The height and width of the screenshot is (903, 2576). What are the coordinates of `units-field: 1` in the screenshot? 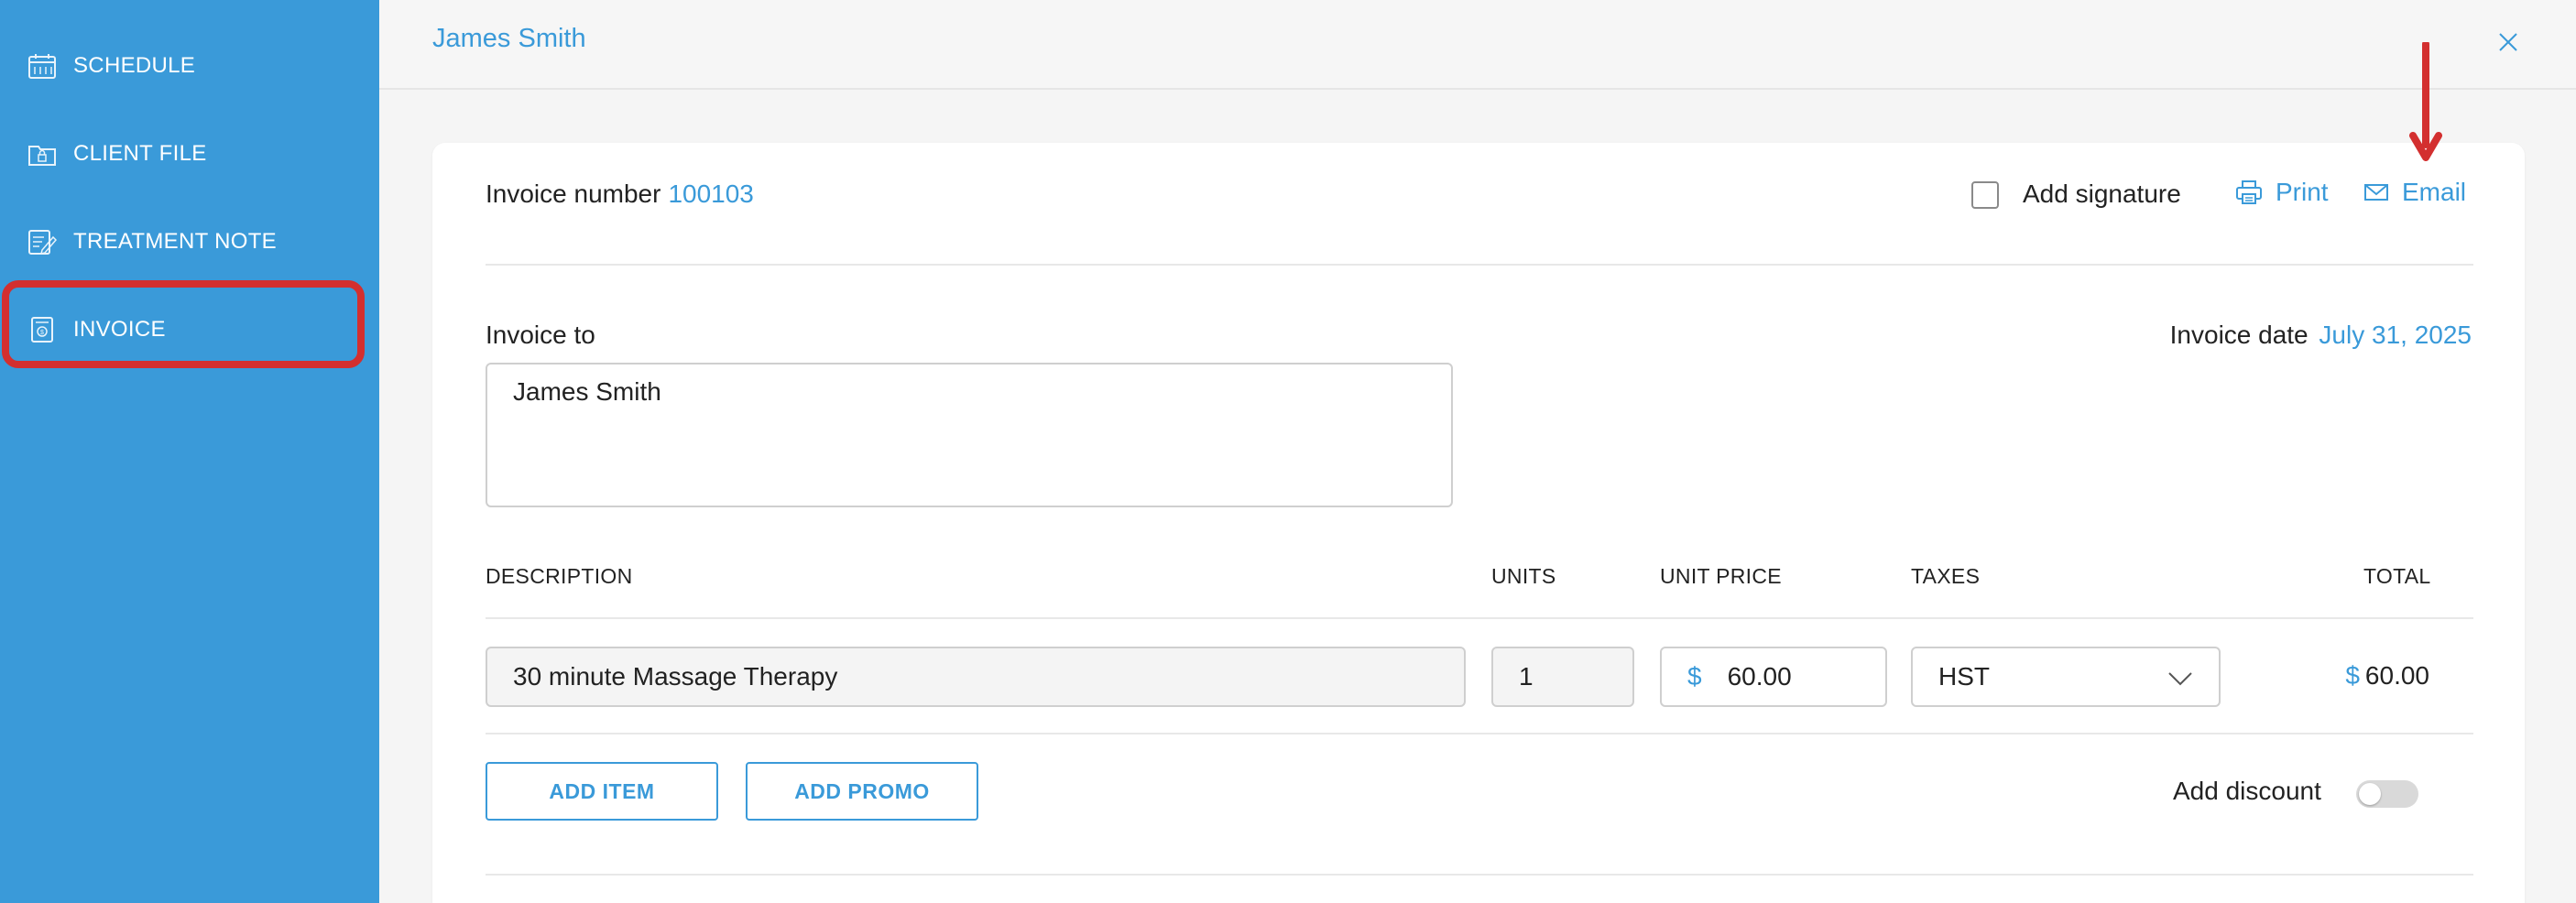 It's located at (1563, 677).